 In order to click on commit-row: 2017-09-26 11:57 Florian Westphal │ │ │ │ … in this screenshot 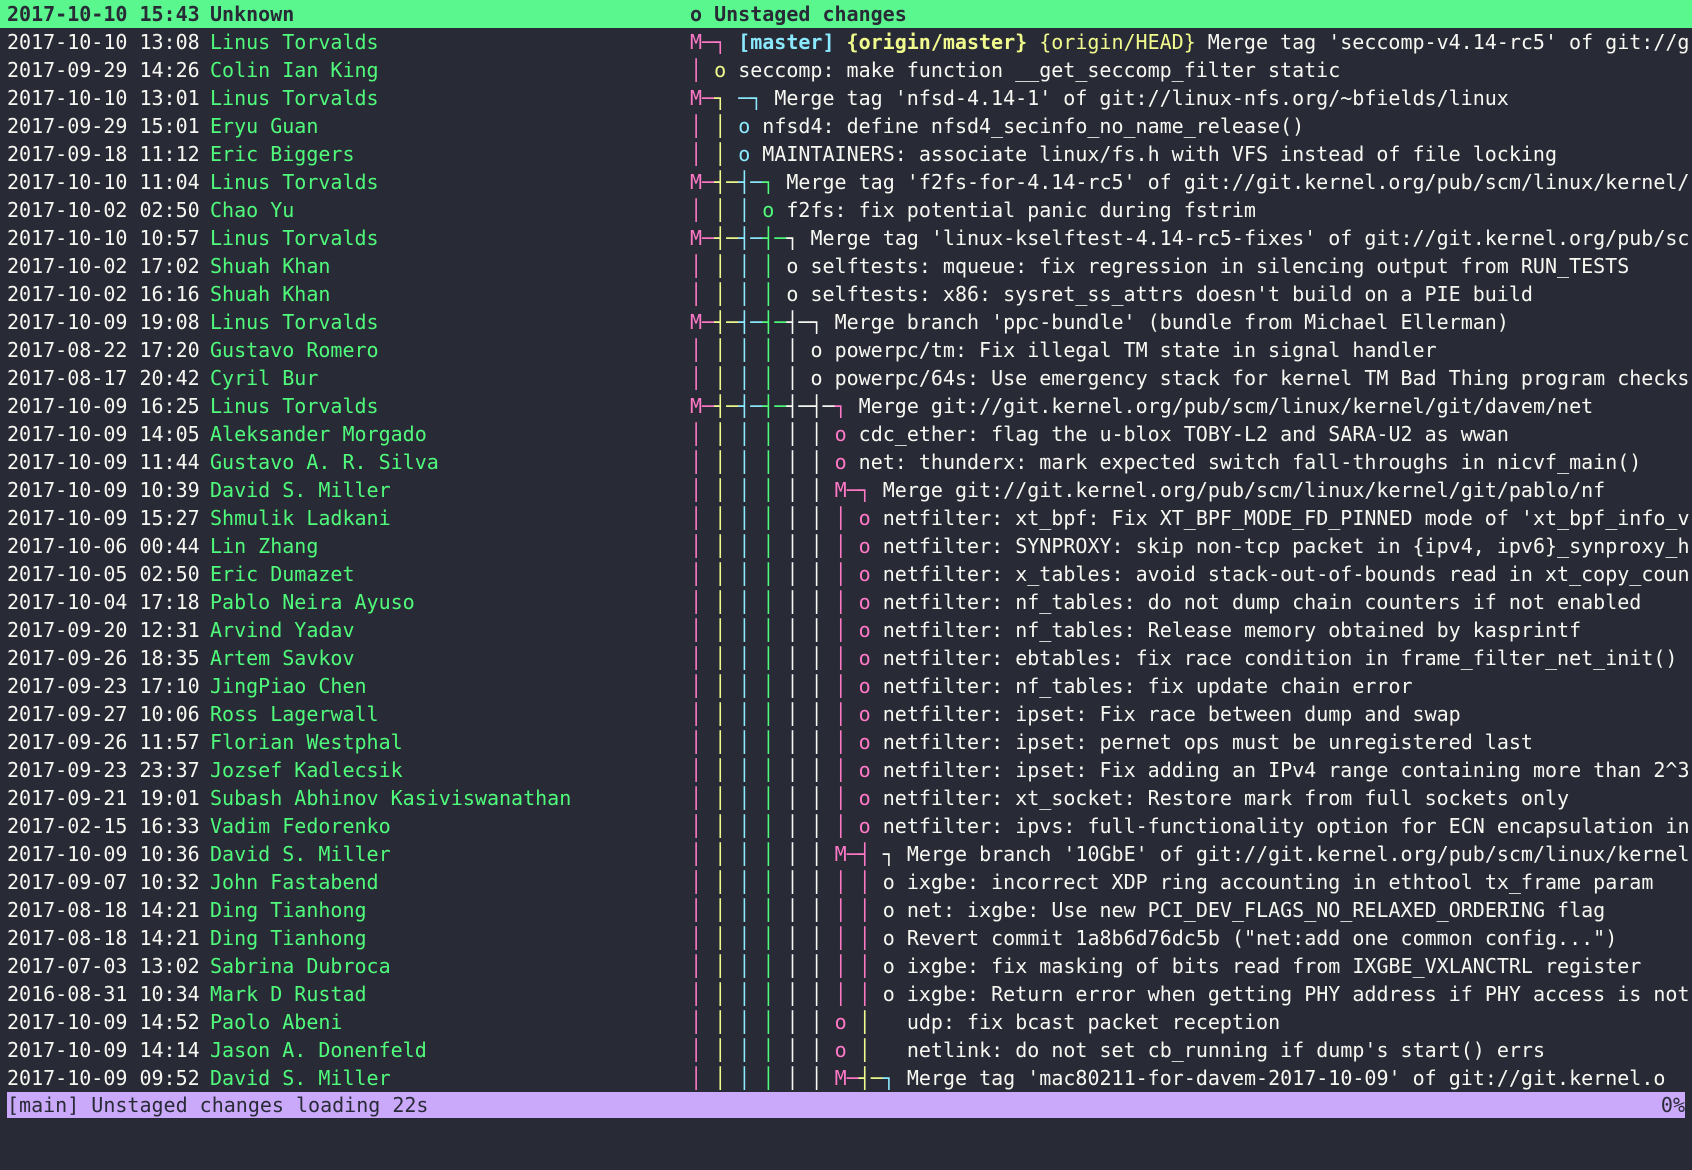, I will do `click(846, 742)`.